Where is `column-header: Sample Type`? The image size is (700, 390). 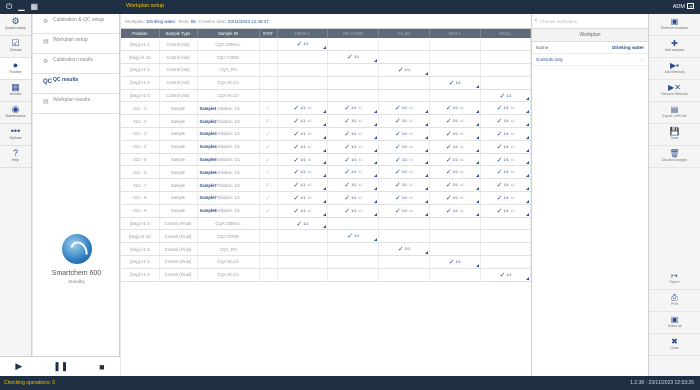 column-header: Sample Type is located at coordinates (178, 33).